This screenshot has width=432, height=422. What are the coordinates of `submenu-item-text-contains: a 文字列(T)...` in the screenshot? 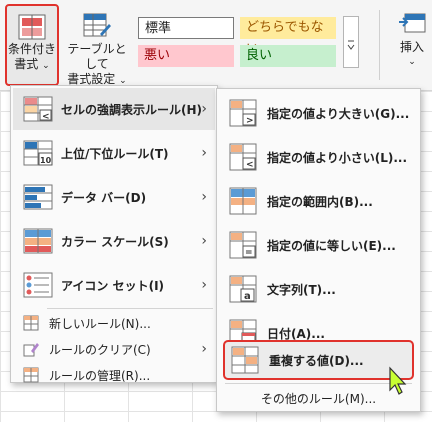 It's located at (318, 289).